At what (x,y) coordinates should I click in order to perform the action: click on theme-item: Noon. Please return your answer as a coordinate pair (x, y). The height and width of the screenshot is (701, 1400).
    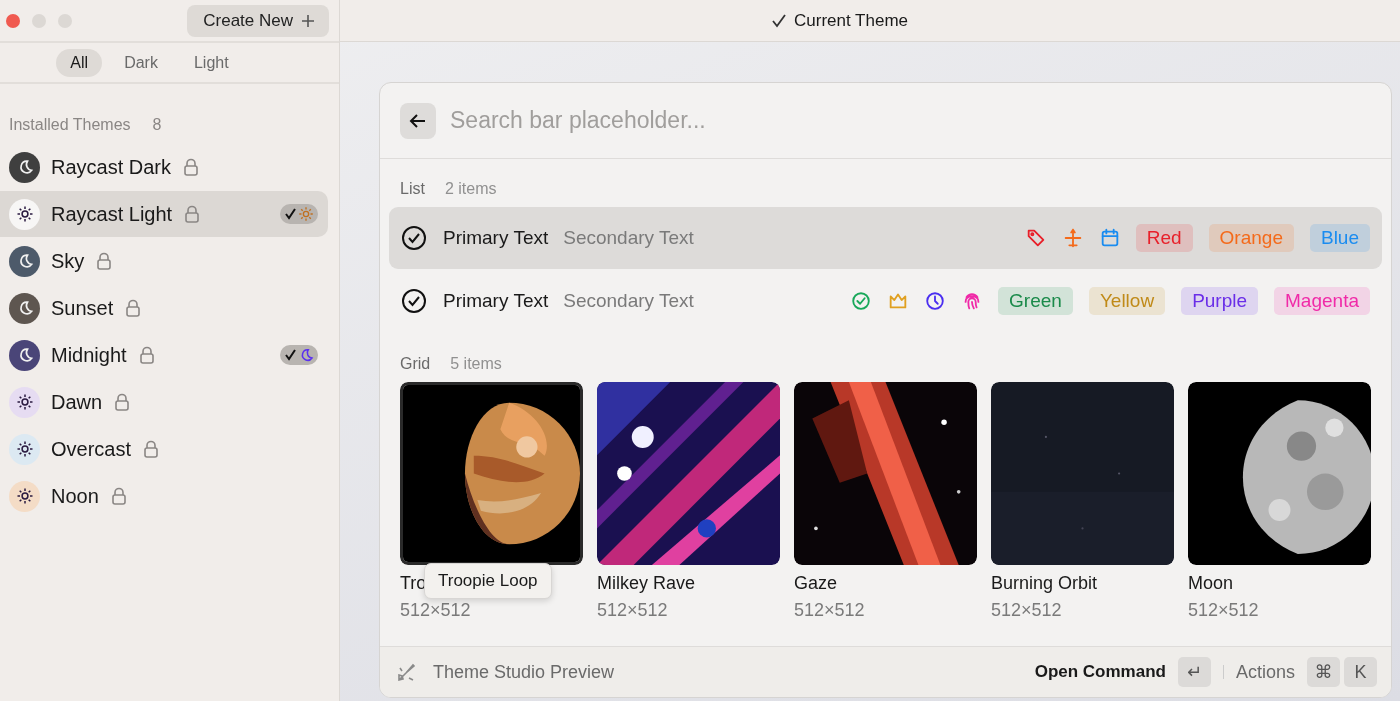
    Looking at the image, I should click on (164, 496).